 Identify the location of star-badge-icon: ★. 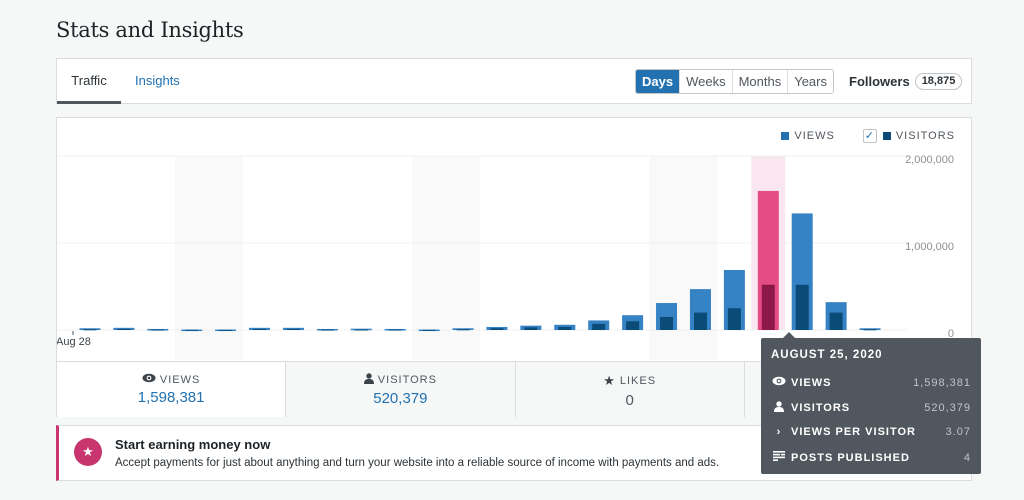
(88, 452).